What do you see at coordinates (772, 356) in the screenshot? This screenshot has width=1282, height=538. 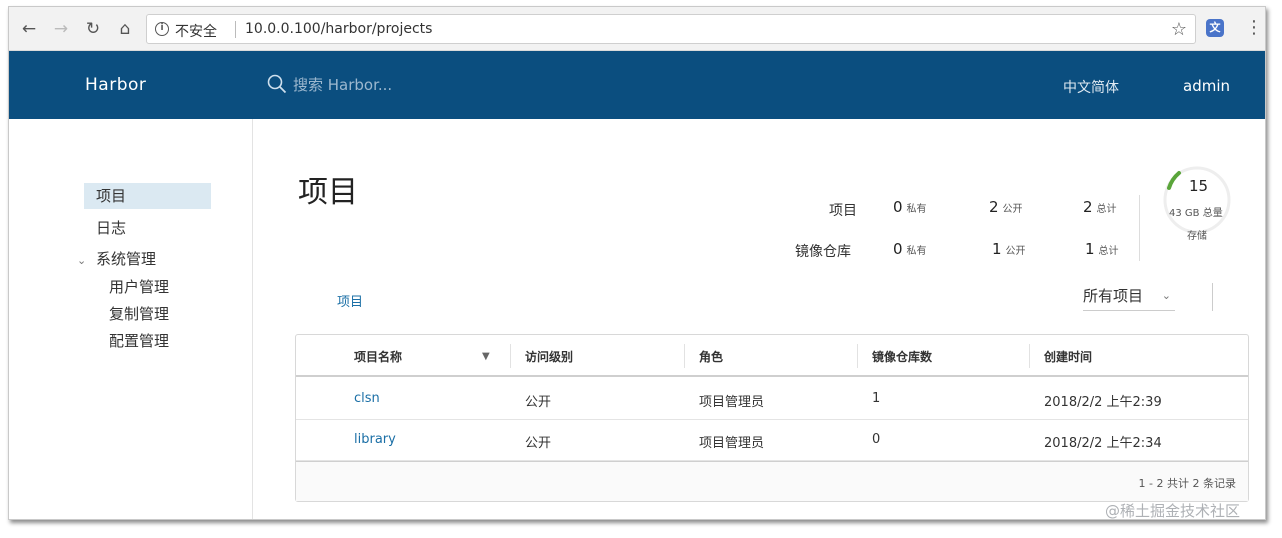 I see `table-header: 项目名称 ▼ 访问级别 角色 镜像仓库数 创建时间` at bounding box center [772, 356].